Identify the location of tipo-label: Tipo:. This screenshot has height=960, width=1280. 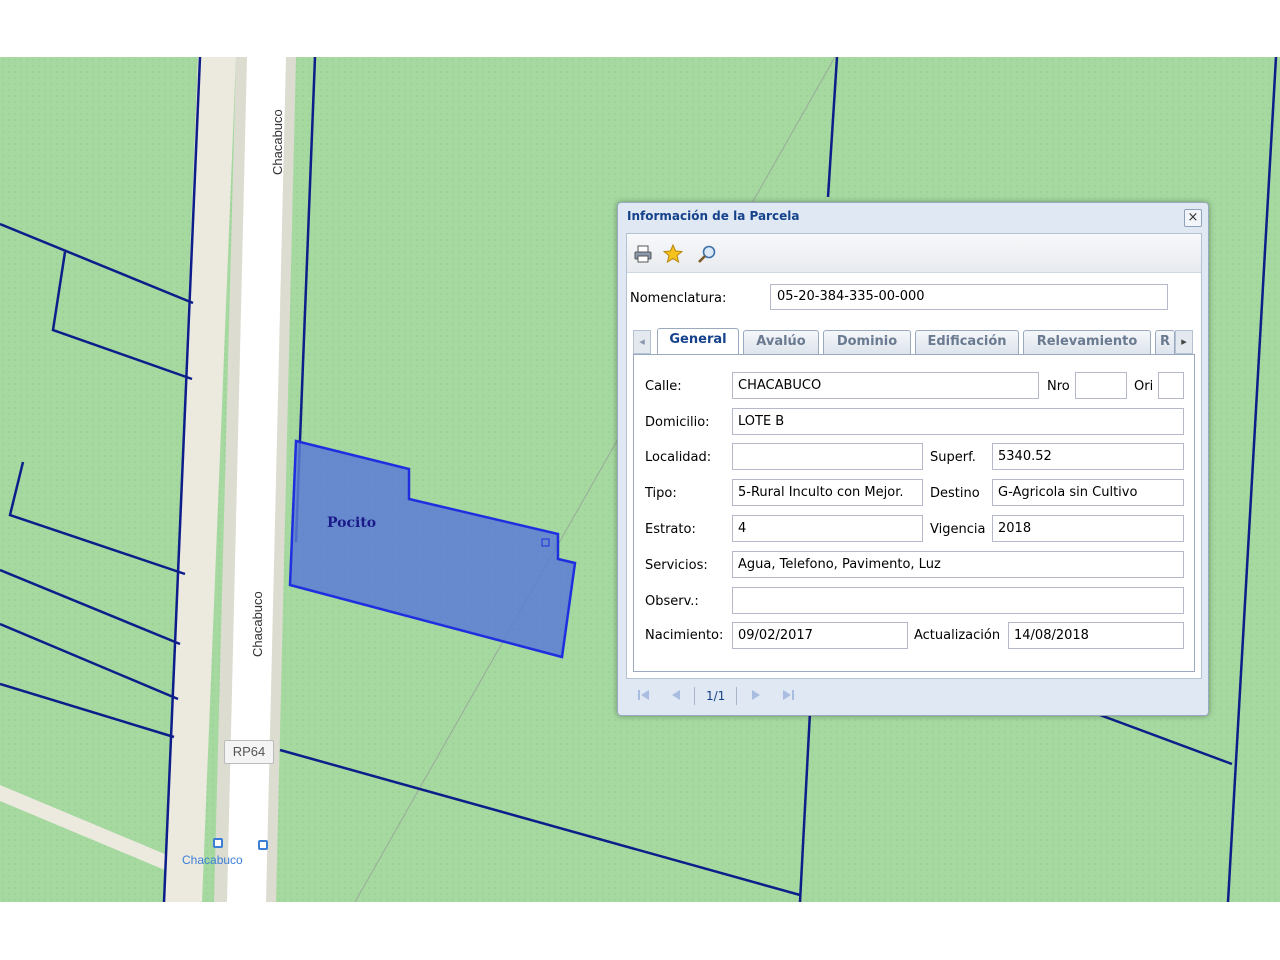
(661, 493).